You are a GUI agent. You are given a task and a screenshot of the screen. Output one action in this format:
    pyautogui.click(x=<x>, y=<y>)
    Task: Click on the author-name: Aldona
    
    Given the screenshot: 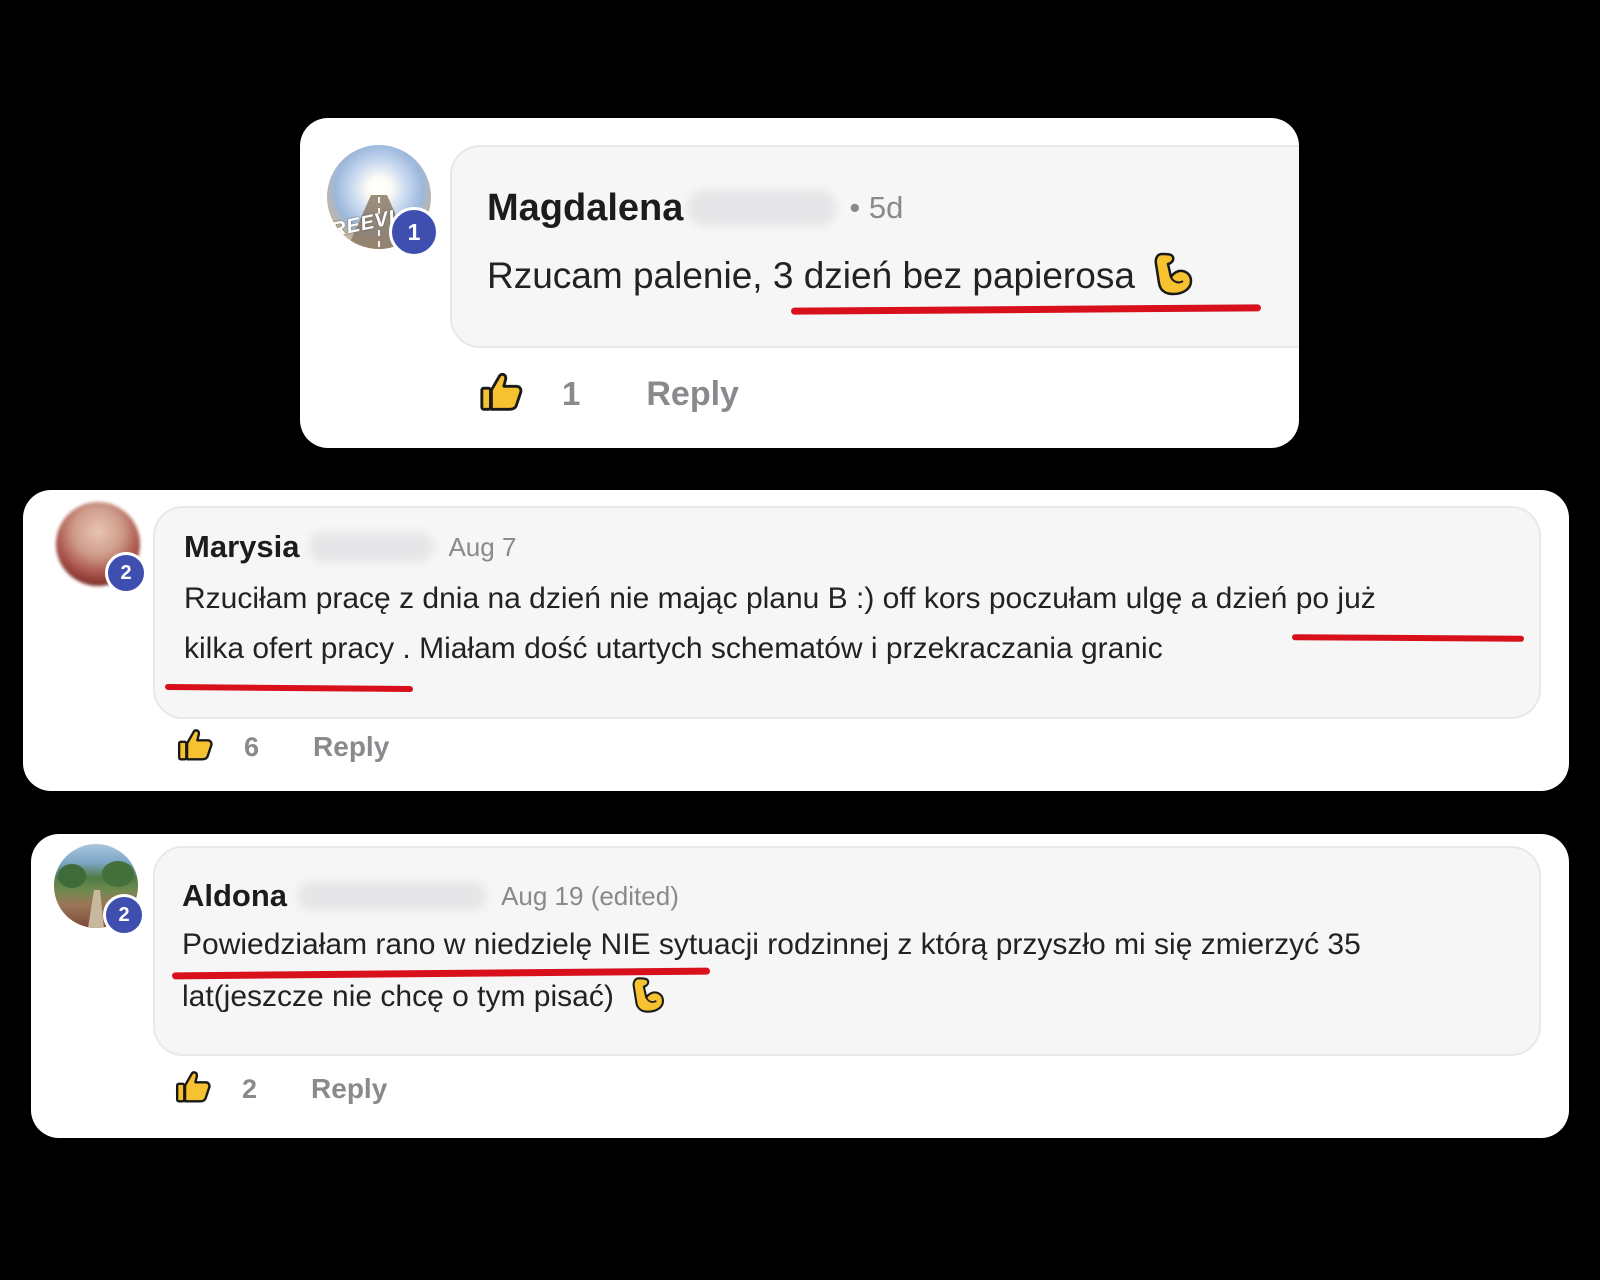 What is the action you would take?
    pyautogui.click(x=234, y=896)
    